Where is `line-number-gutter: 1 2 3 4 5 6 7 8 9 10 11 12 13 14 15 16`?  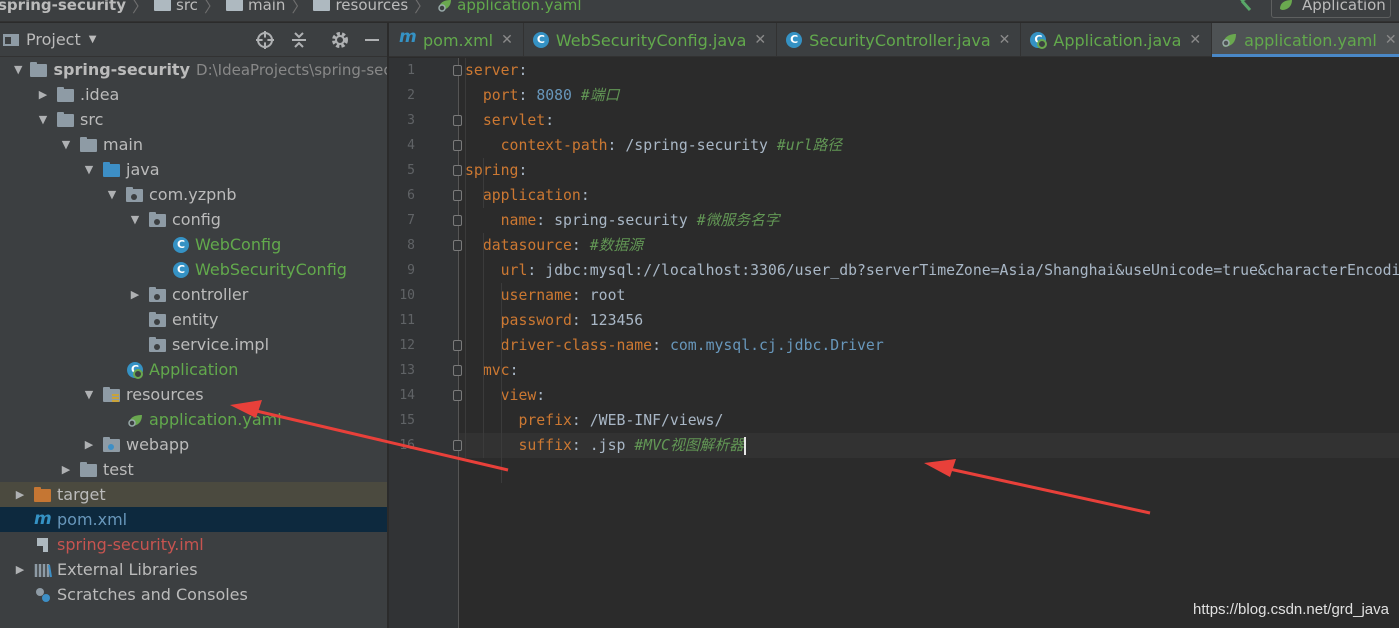
line-number-gutter: 1 2 3 4 5 6 7 8 9 10 11 12 13 14 15 16 is located at coordinates (424, 343).